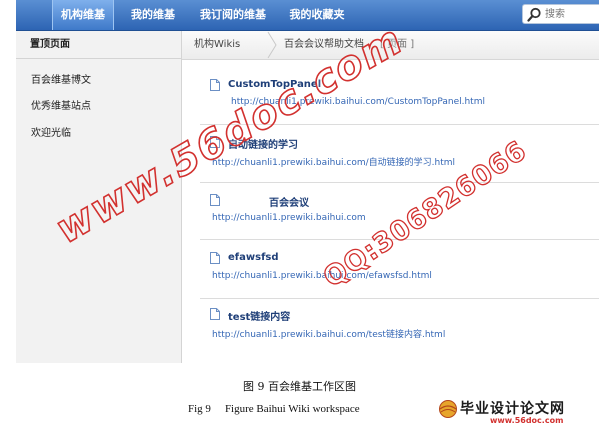 Image resolution: width=599 pixels, height=428 pixels. I want to click on top-navigation-bar: 机构维基 我的维基 我订阅的维基 我的收藏夹, so click(307, 15).